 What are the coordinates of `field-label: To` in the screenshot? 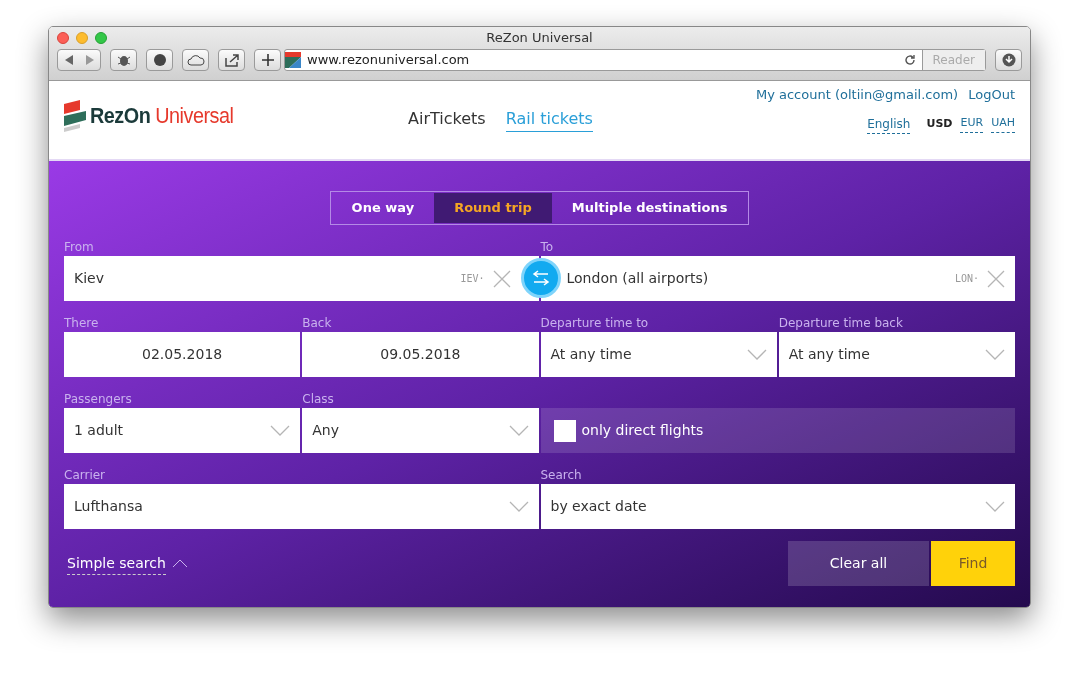 It's located at (547, 247).